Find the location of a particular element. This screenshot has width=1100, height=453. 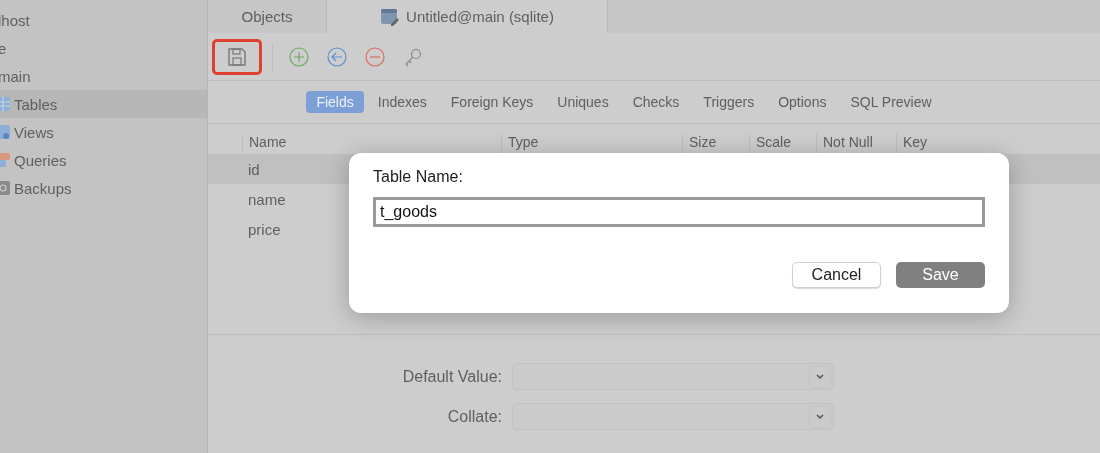

dialog-label: Table Name: is located at coordinates (418, 177).